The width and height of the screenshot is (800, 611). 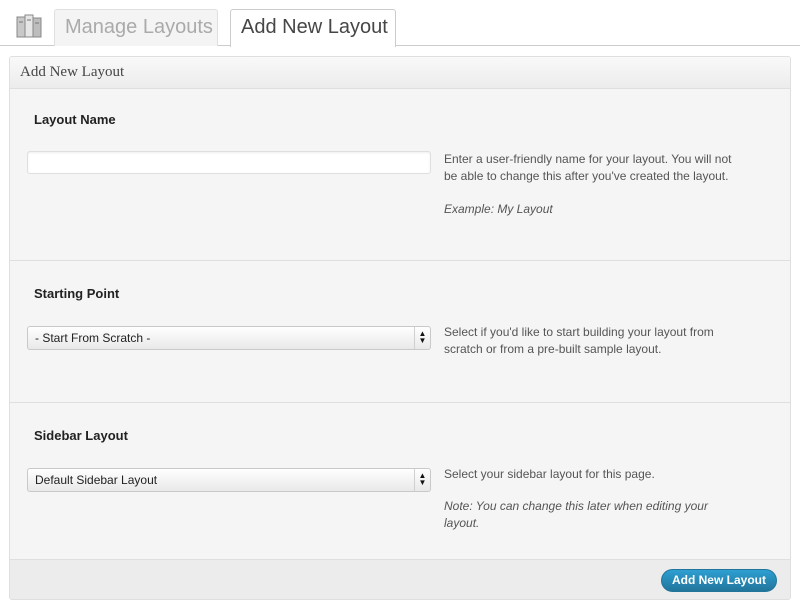 I want to click on tab-add-new-layout: Add New Layout, so click(x=313, y=28).